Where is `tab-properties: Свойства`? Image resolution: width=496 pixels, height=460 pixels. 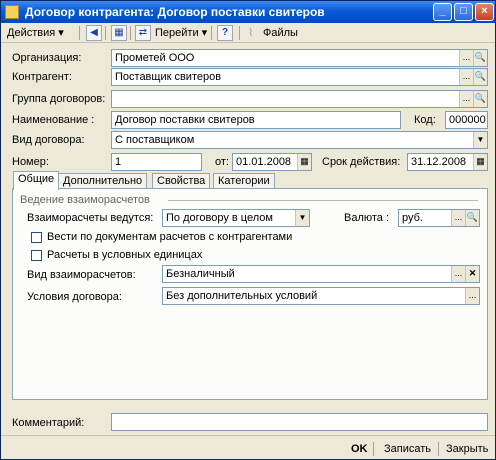
tab-properties: Свойства is located at coordinates (181, 181).